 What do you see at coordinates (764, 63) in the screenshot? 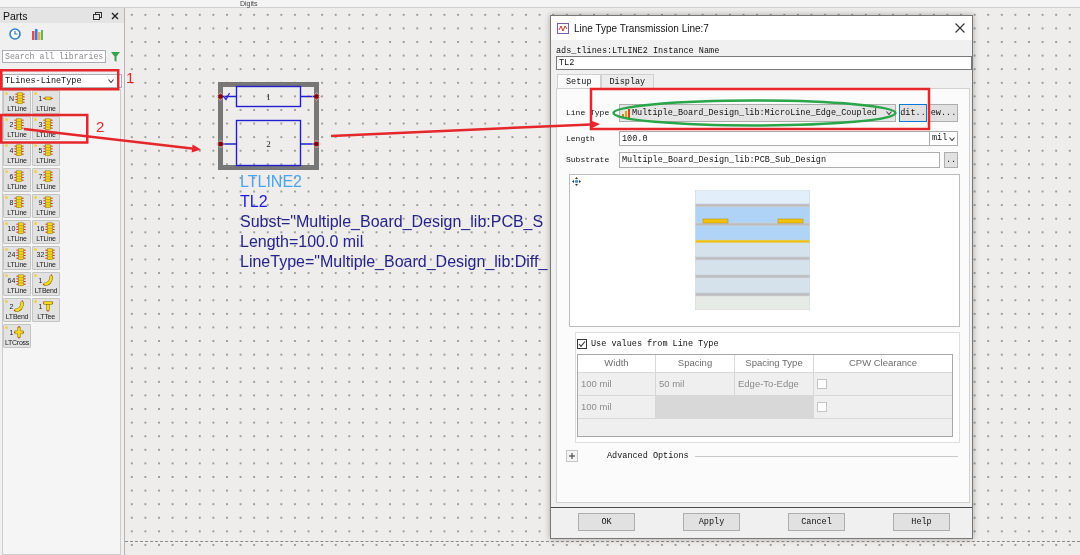
I see `instance-name-field: TL2` at bounding box center [764, 63].